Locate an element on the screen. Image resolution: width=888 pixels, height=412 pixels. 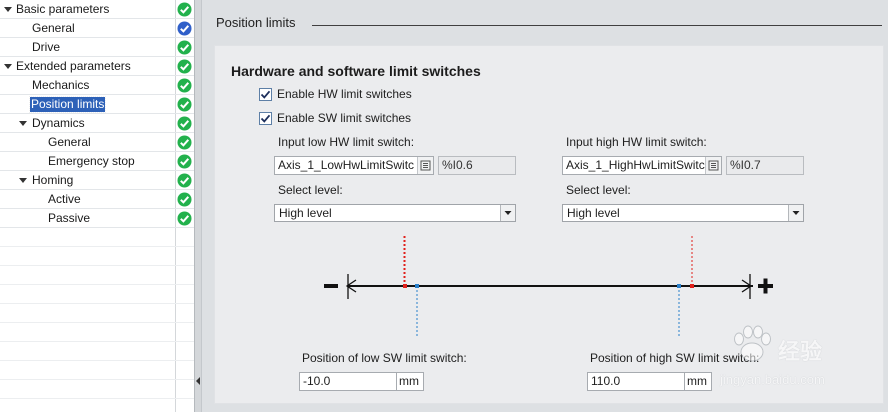
tree-item-dynamics-general: General is located at coordinates (97, 142).